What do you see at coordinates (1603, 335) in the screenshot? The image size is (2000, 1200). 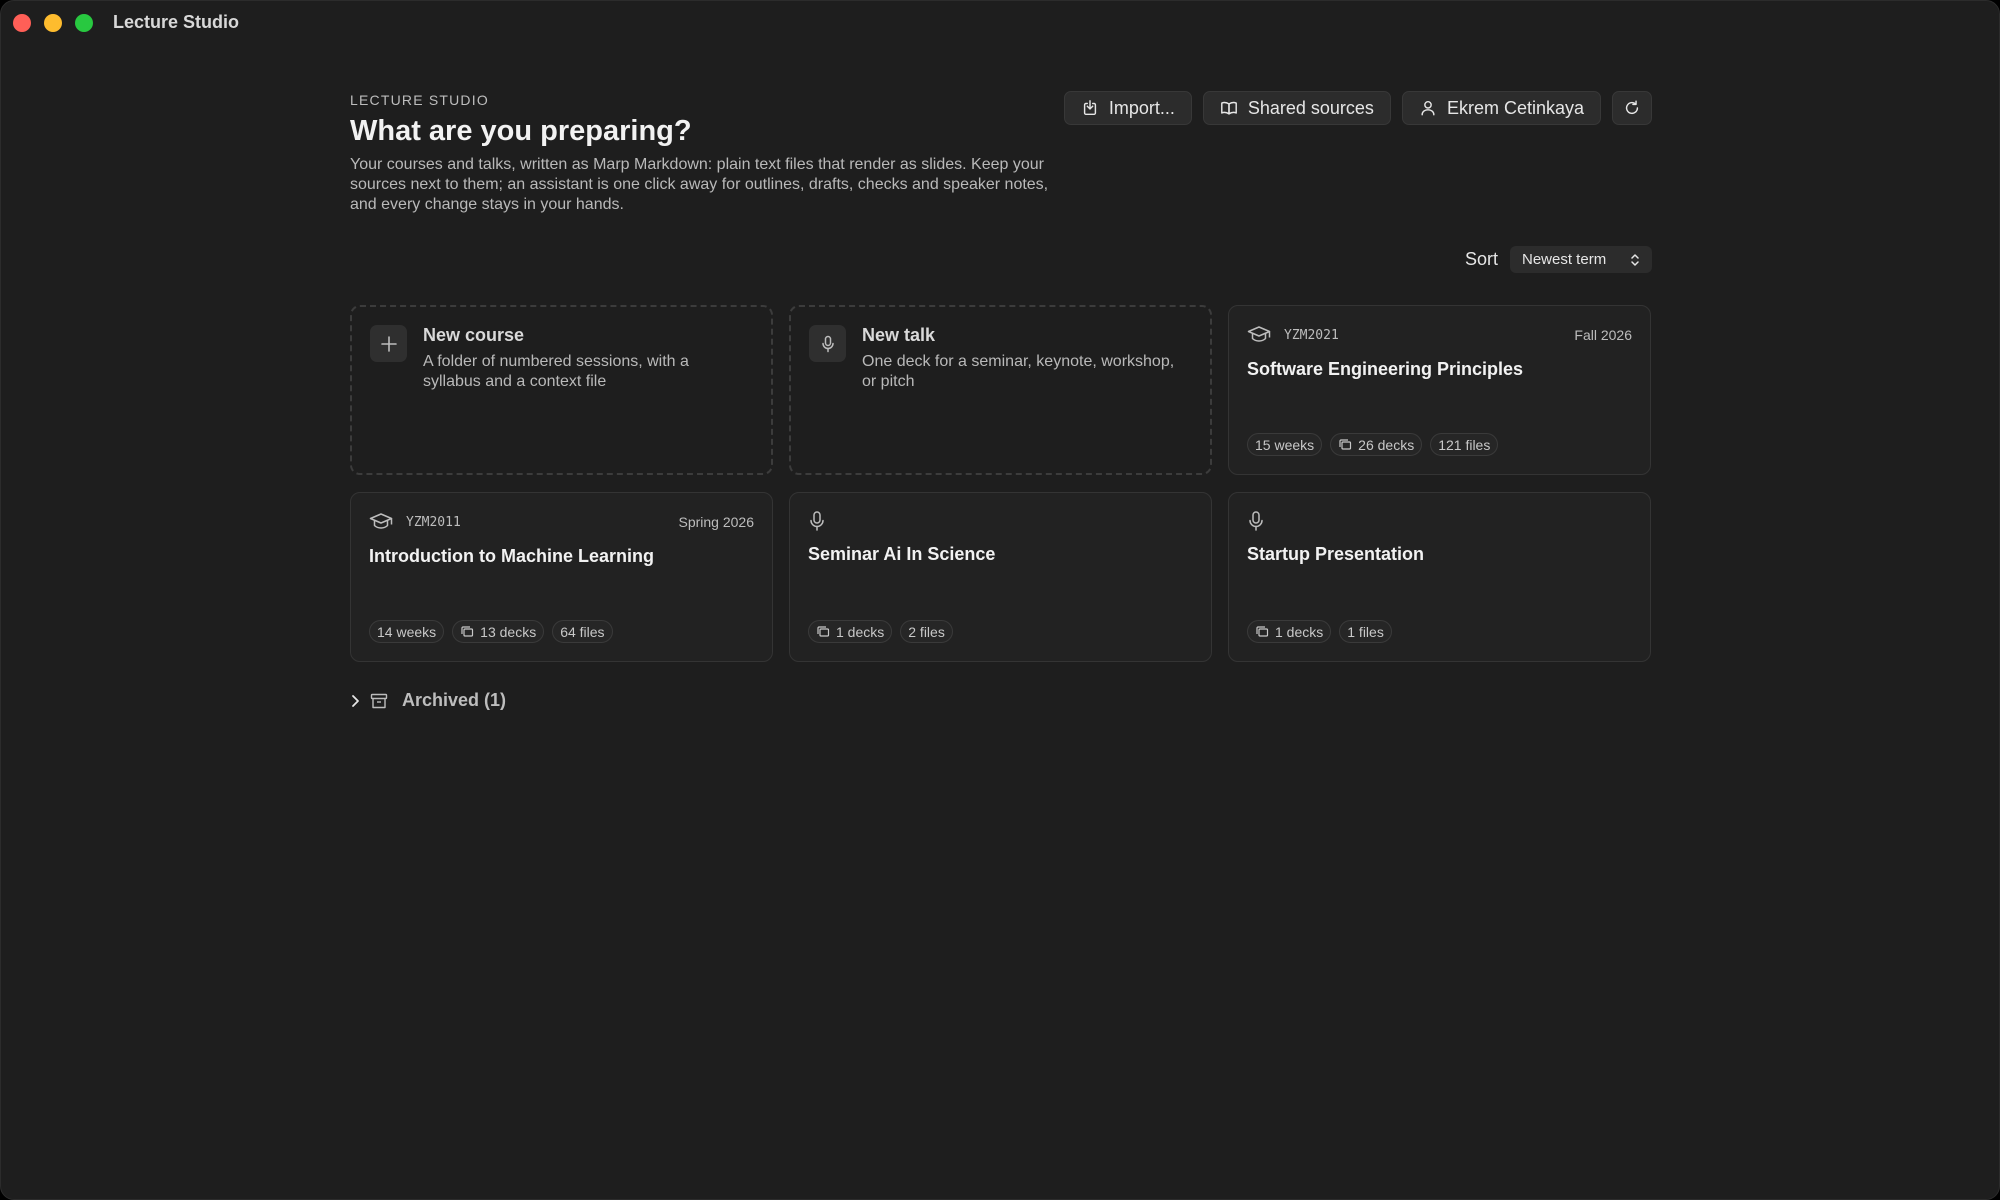 I see `course-term: Fall 2026` at bounding box center [1603, 335].